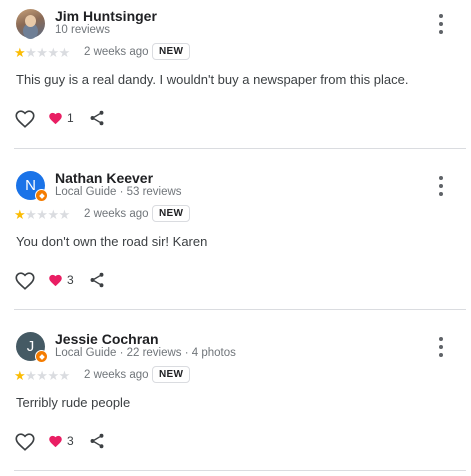 The height and width of the screenshot is (476, 471). Describe the element at coordinates (82, 30) in the screenshot. I see `reviewer-meta: 10 reviews` at that location.